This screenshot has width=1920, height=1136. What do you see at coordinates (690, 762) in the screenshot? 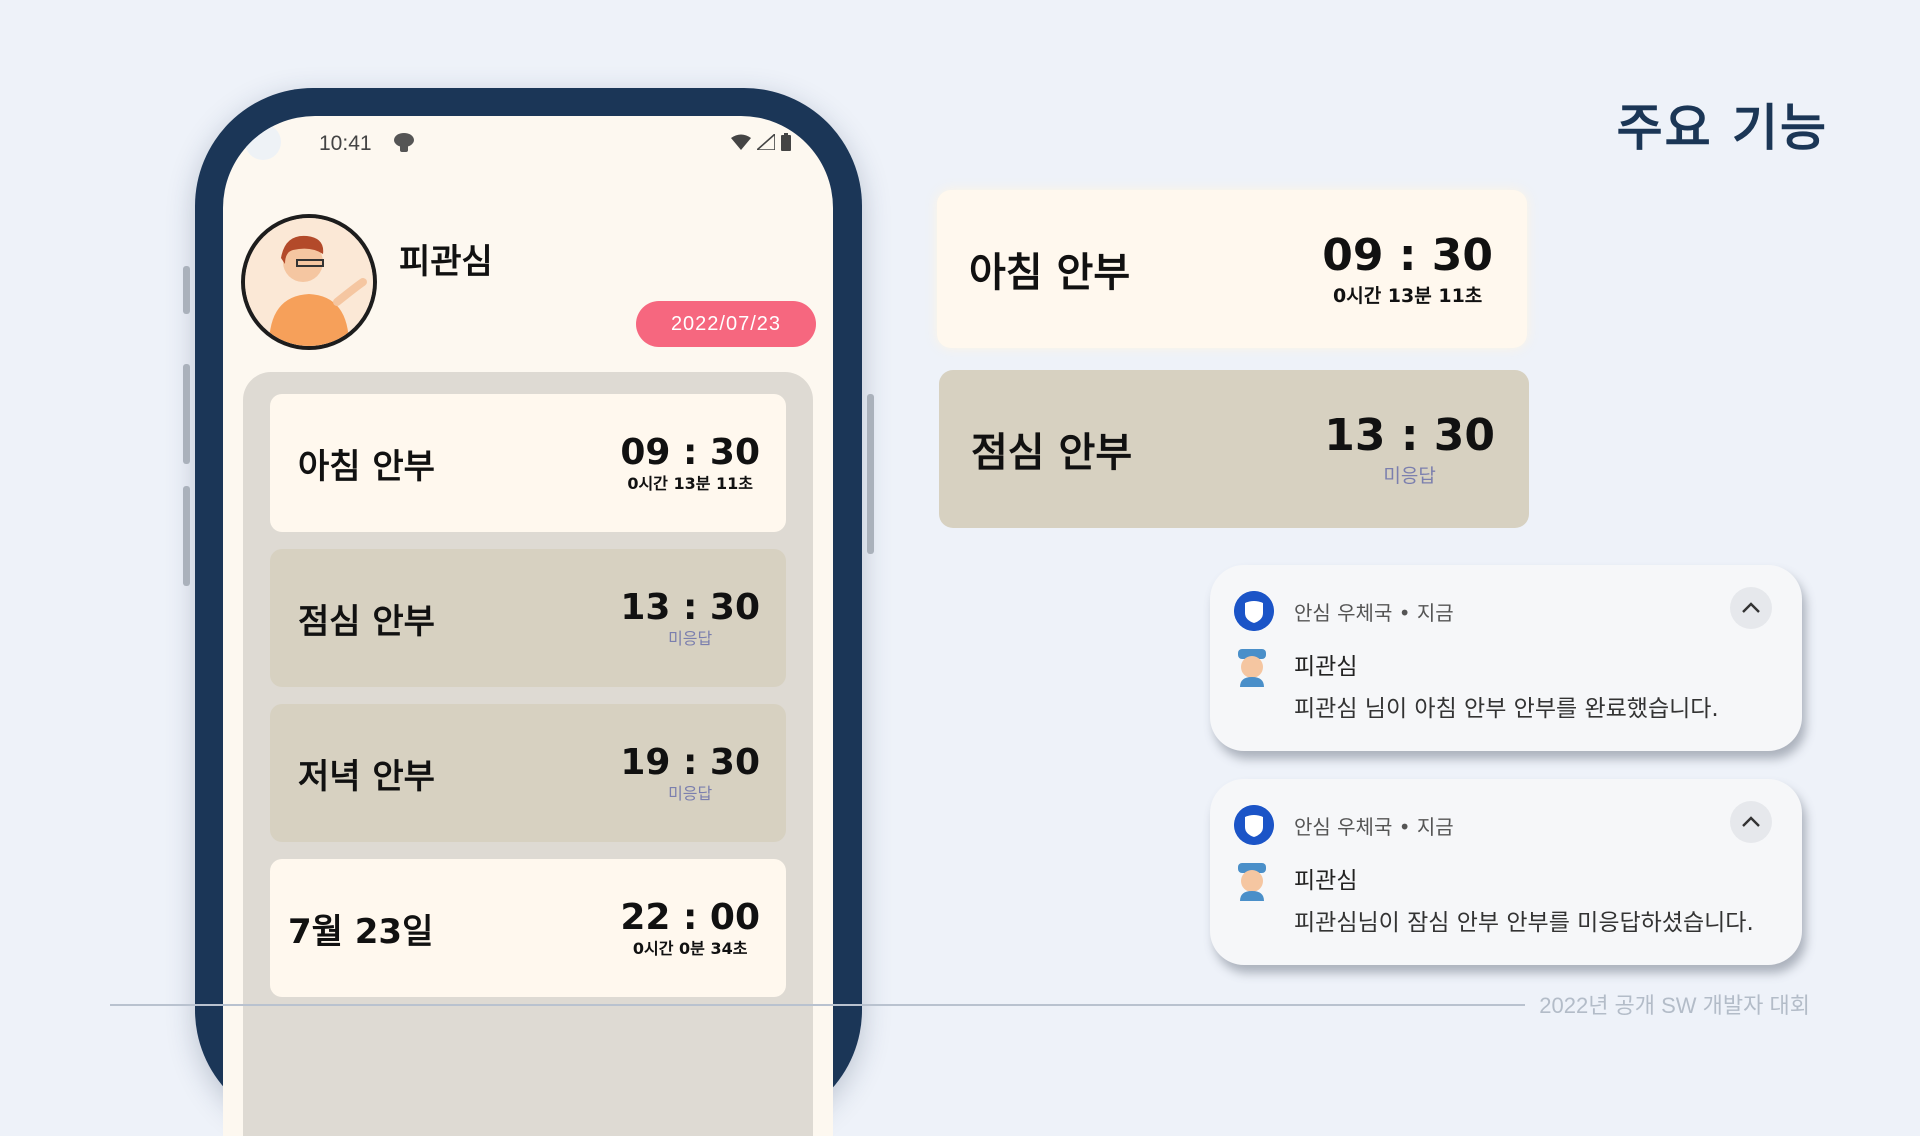
I see `item-time: 19 : 30` at bounding box center [690, 762].